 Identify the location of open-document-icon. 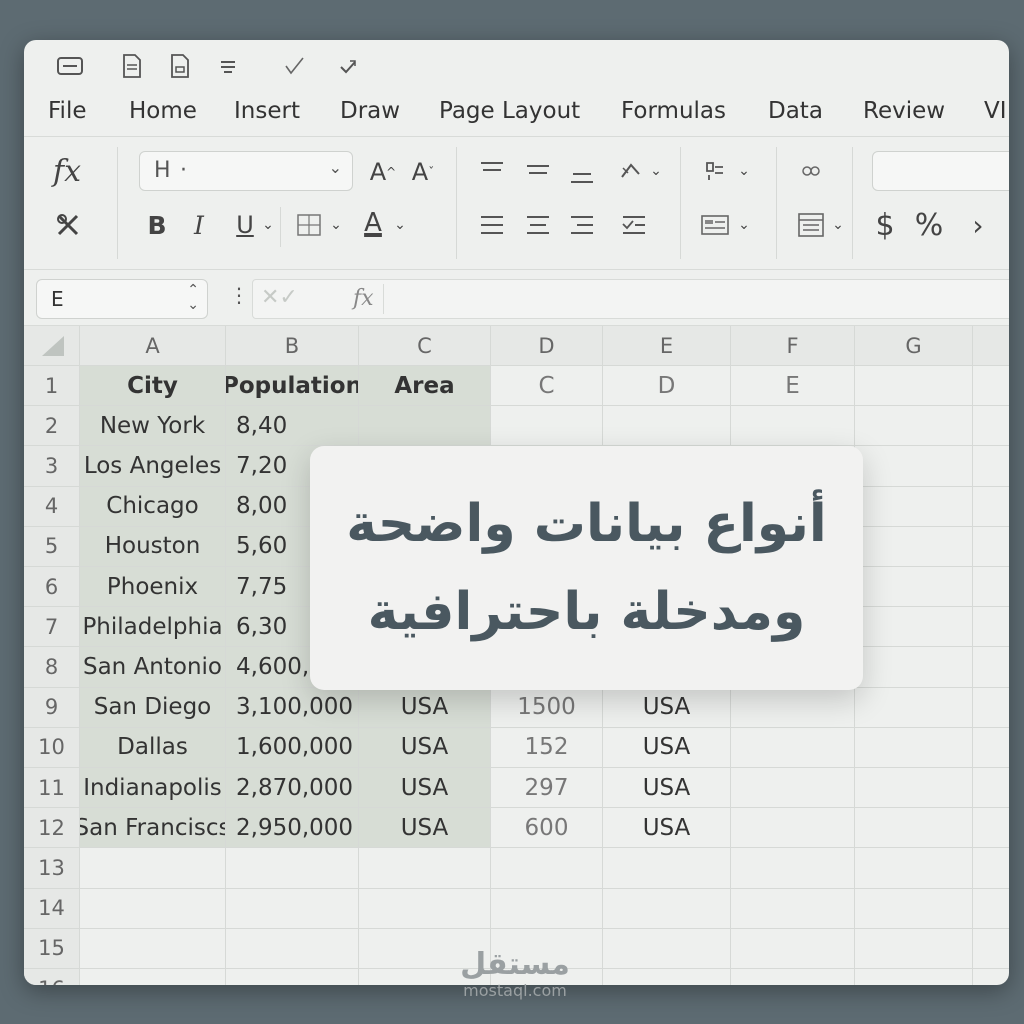
(180, 66).